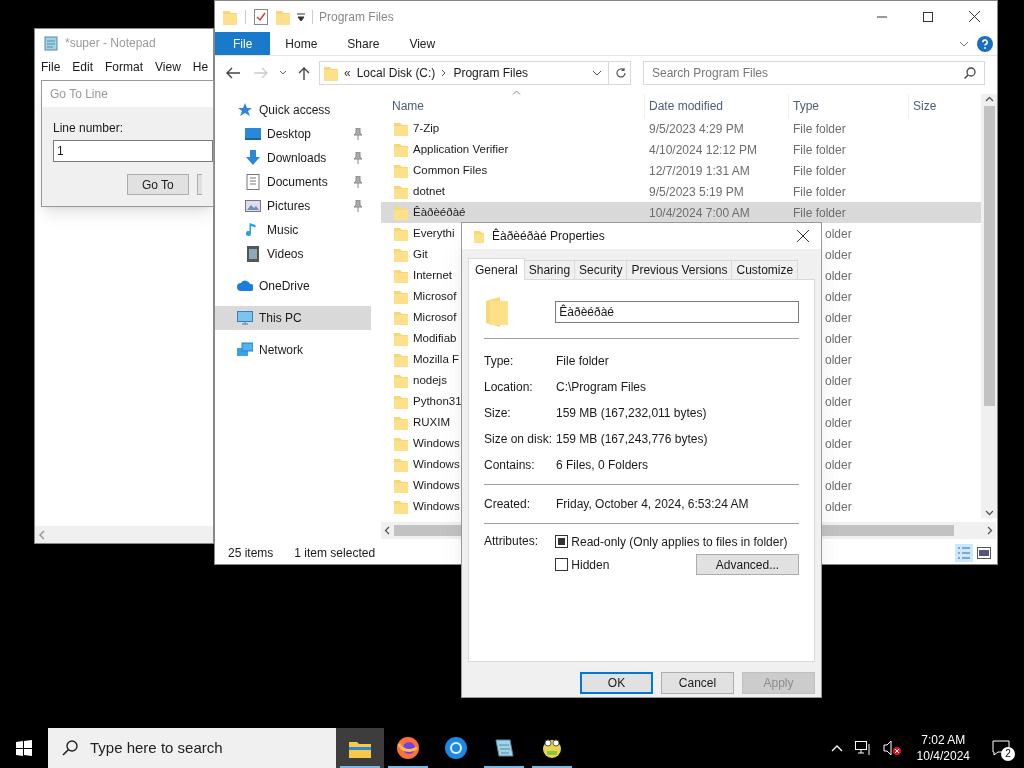 The height and width of the screenshot is (768, 1024). Describe the element at coordinates (430, 380) in the screenshot. I see `file-name: nodejs` at that location.